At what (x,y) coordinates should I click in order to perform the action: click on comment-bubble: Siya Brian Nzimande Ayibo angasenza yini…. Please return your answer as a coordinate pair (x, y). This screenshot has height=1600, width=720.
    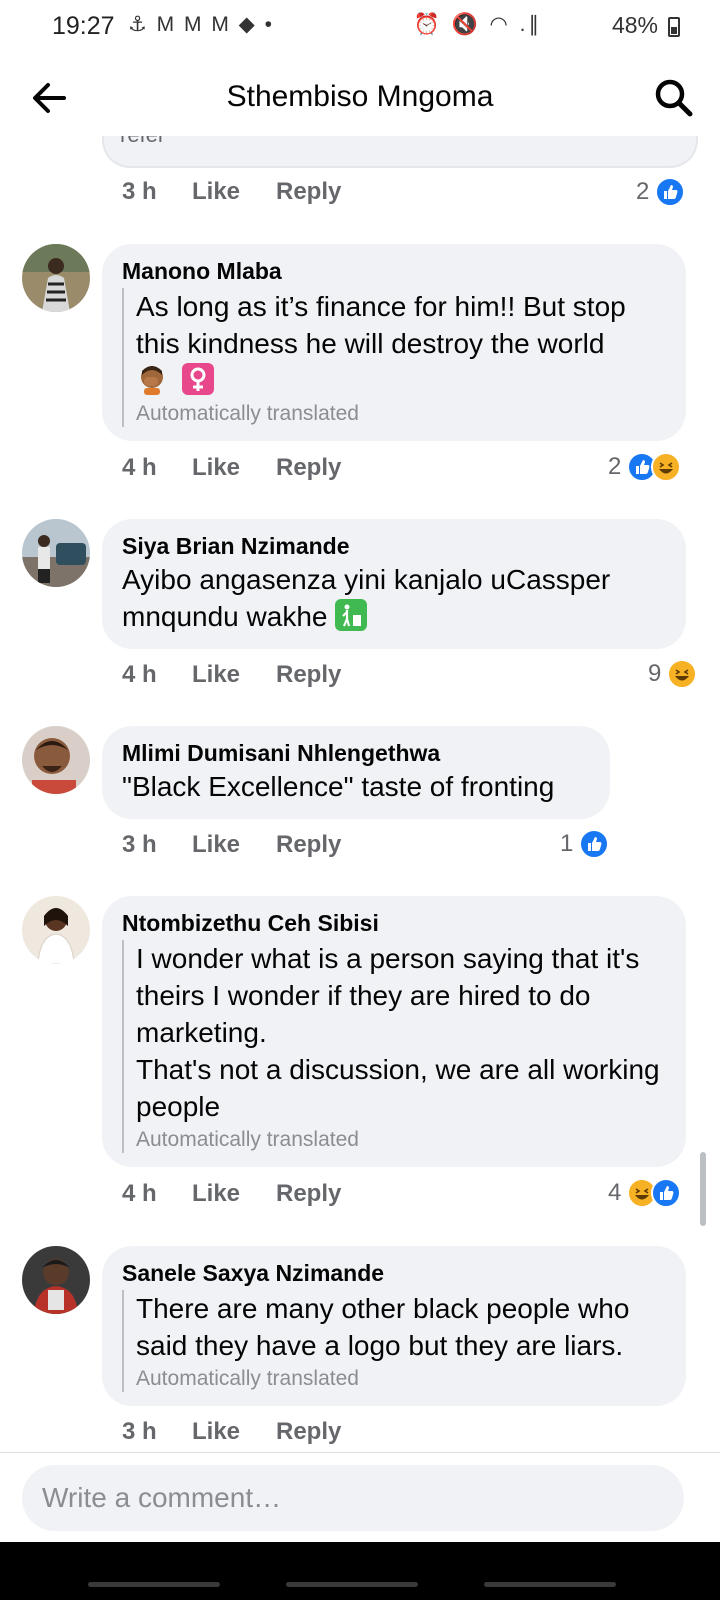
    Looking at the image, I should click on (394, 584).